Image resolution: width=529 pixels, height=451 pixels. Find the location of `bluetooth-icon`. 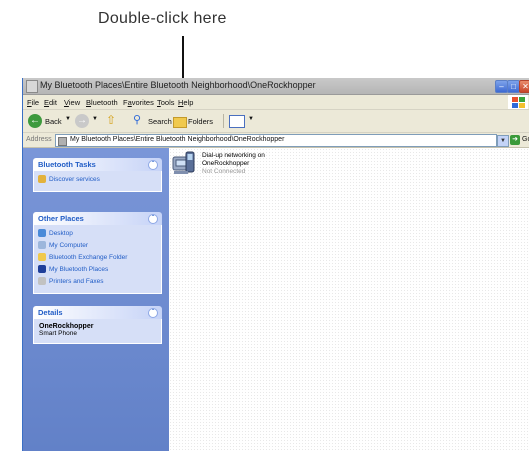

bluetooth-icon is located at coordinates (42, 269).